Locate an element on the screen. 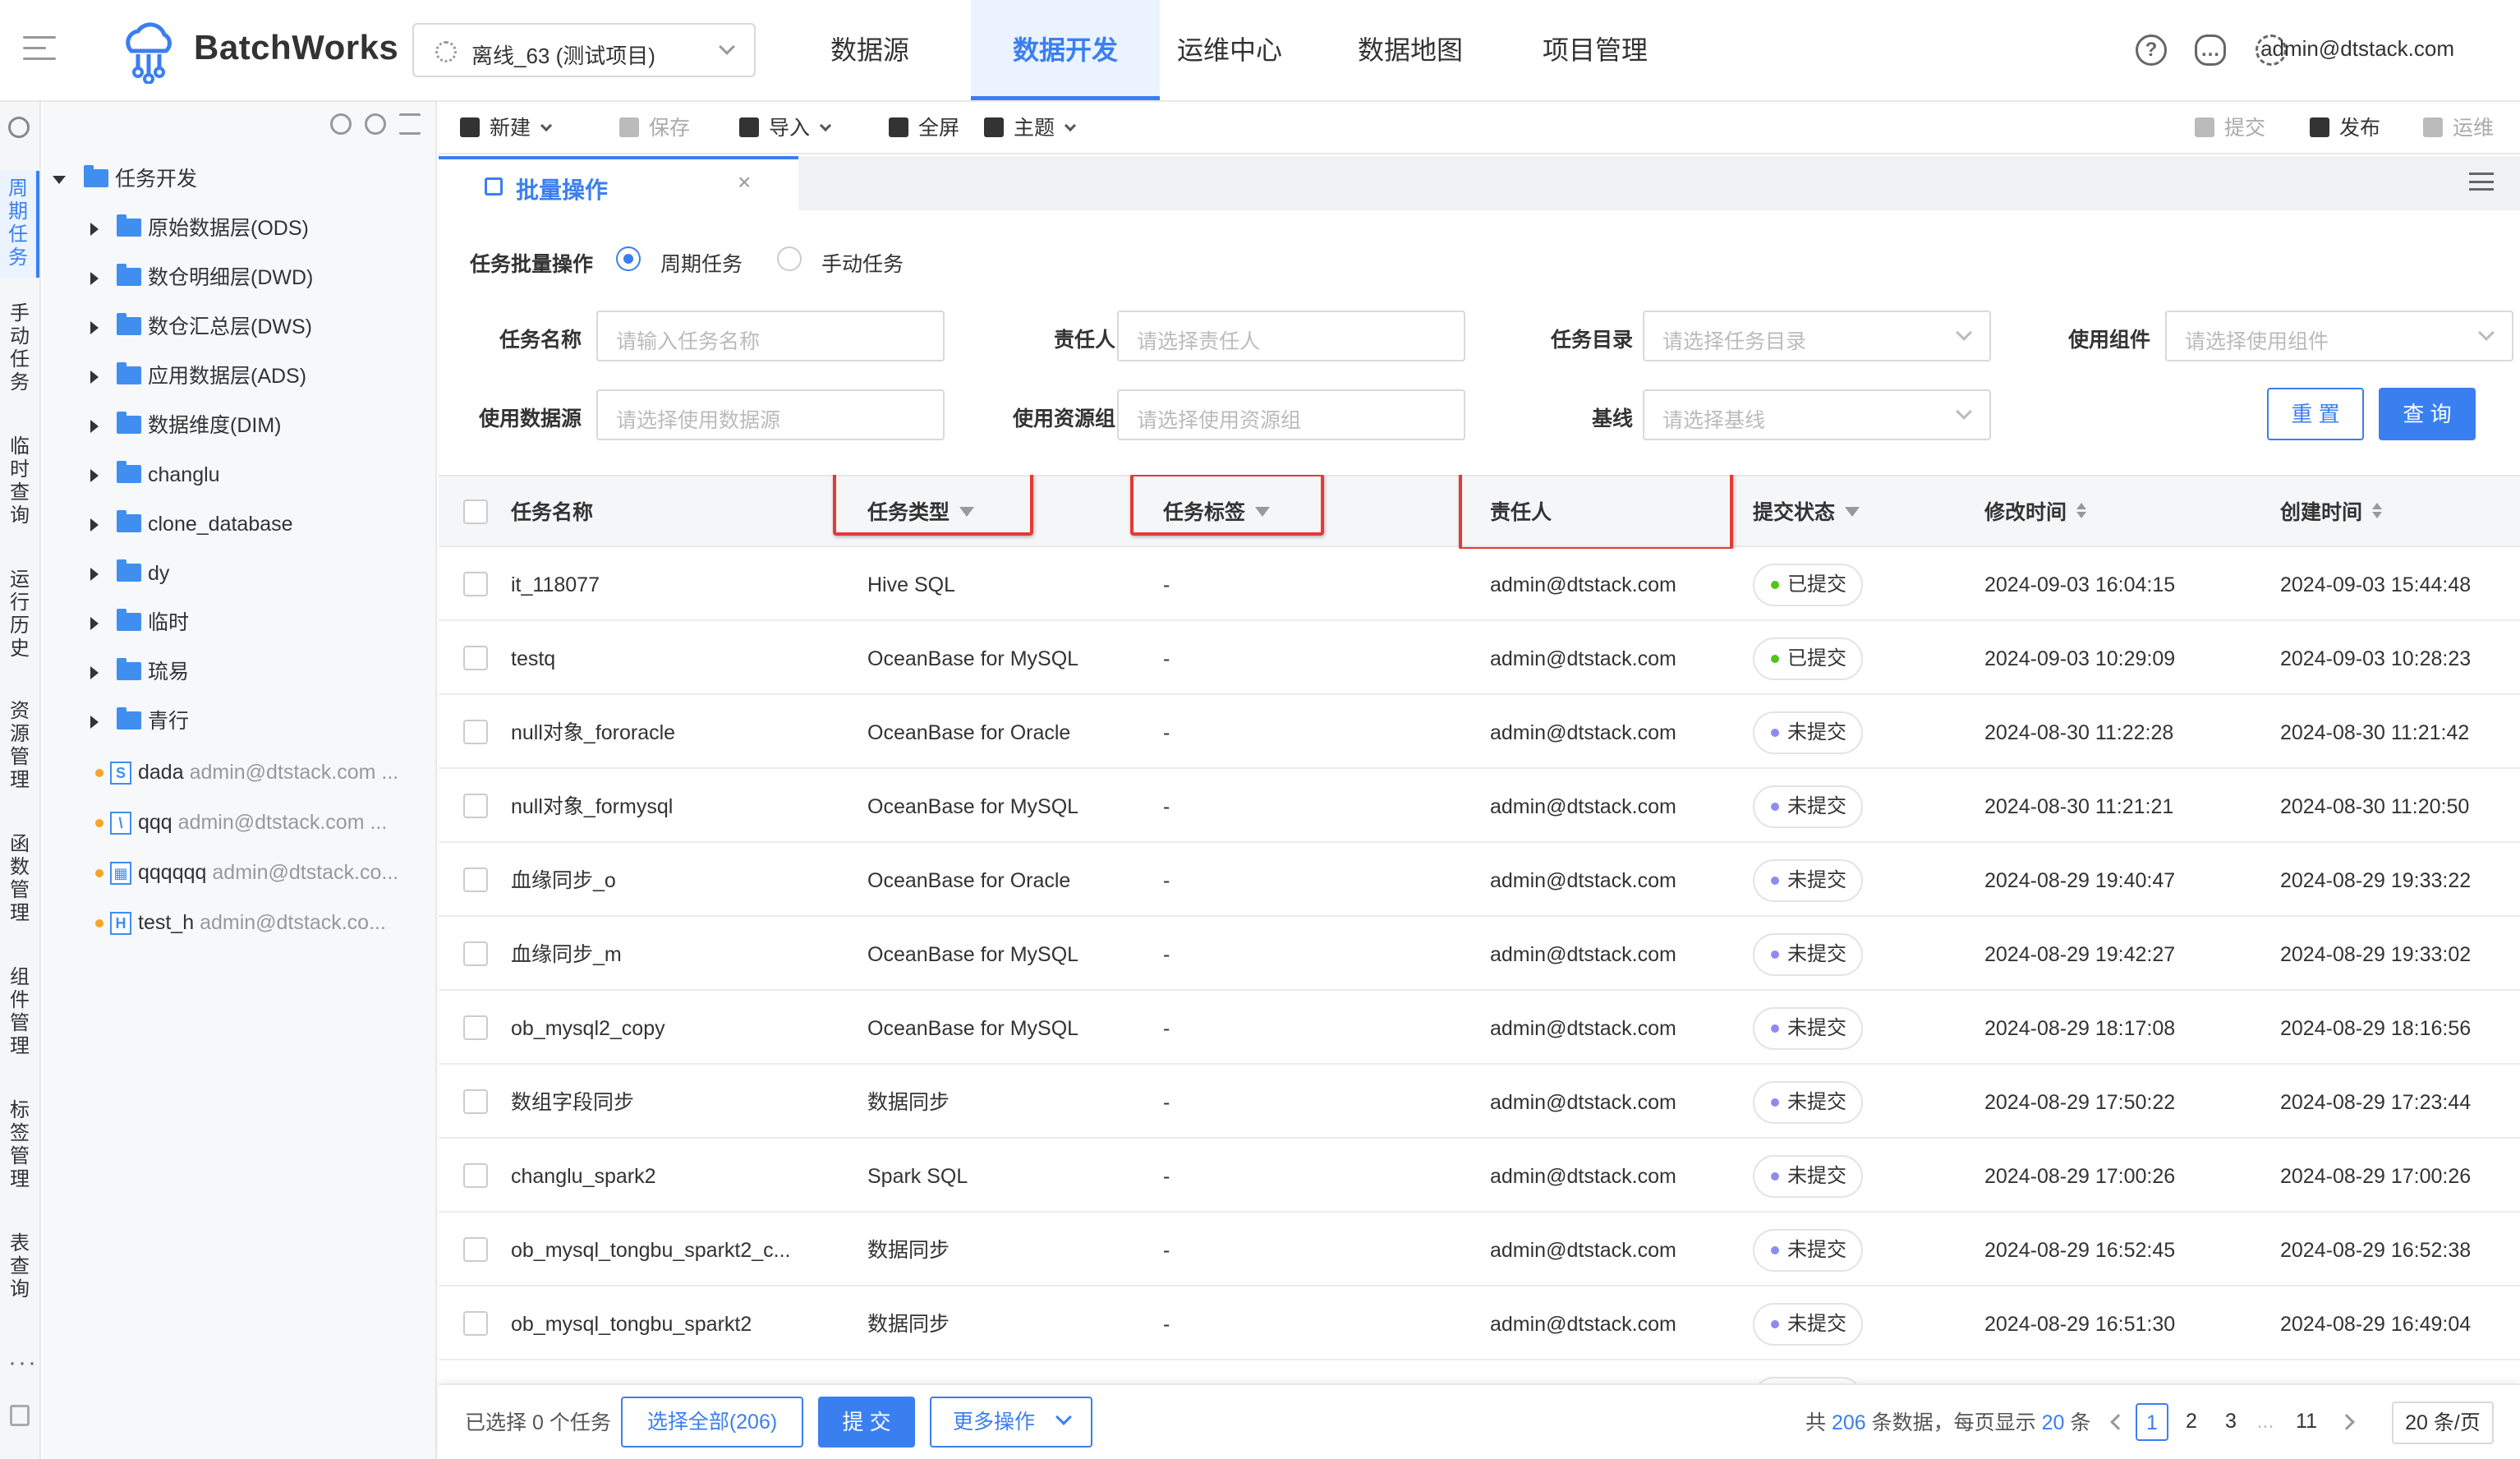  rail-tab-resource-management: 资源管理 is located at coordinates (19, 746).